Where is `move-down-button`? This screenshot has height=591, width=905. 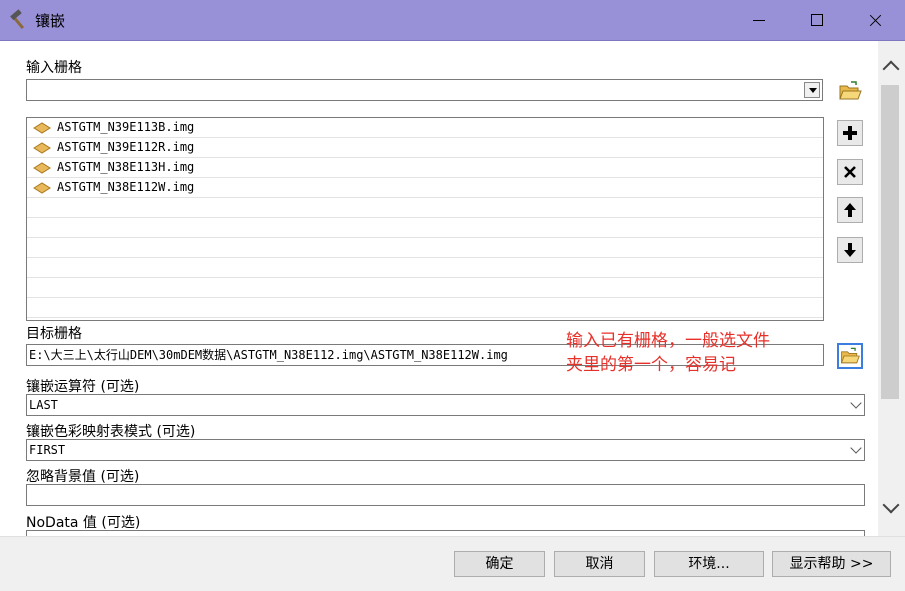
move-down-button is located at coordinates (850, 250).